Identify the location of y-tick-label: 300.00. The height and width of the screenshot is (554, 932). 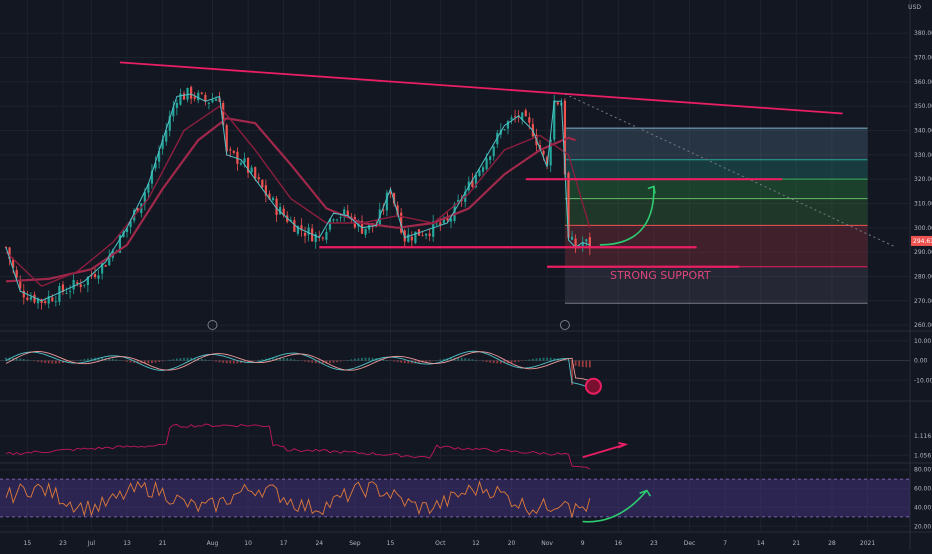
(923, 228).